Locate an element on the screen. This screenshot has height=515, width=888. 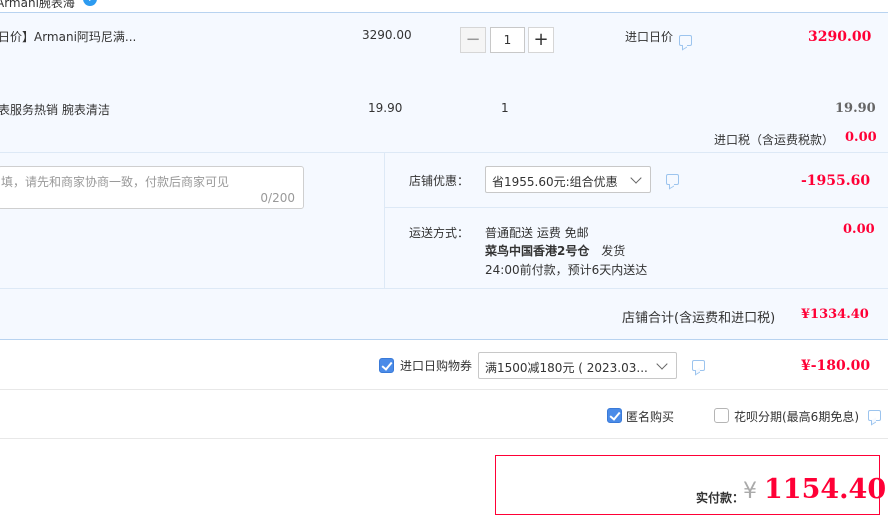
item-price-tag: 进口日价 is located at coordinates (649, 37).